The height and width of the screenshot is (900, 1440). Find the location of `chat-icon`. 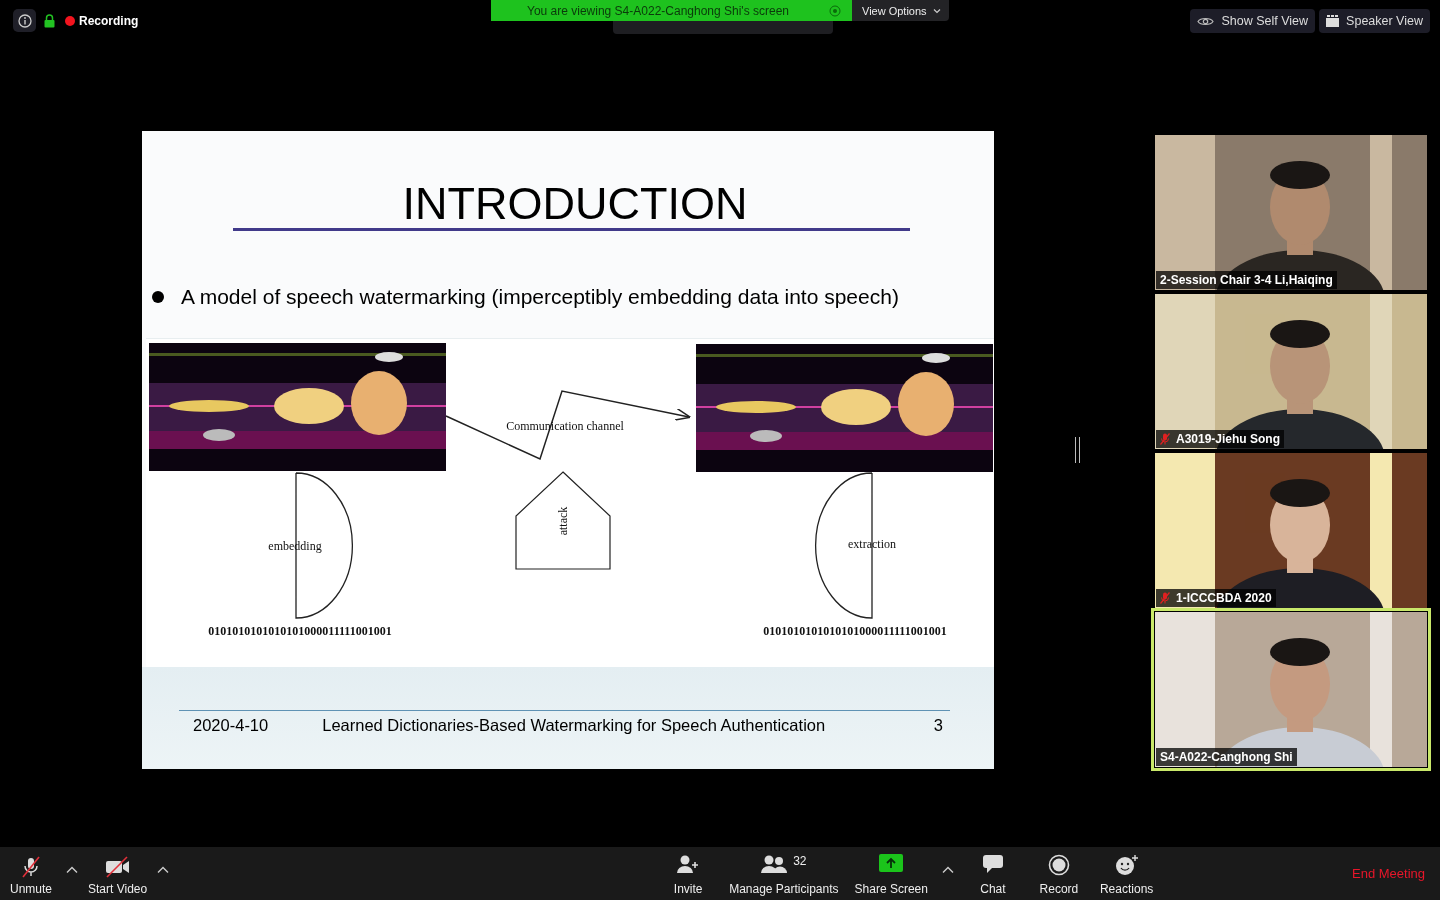

chat-icon is located at coordinates (992, 864).